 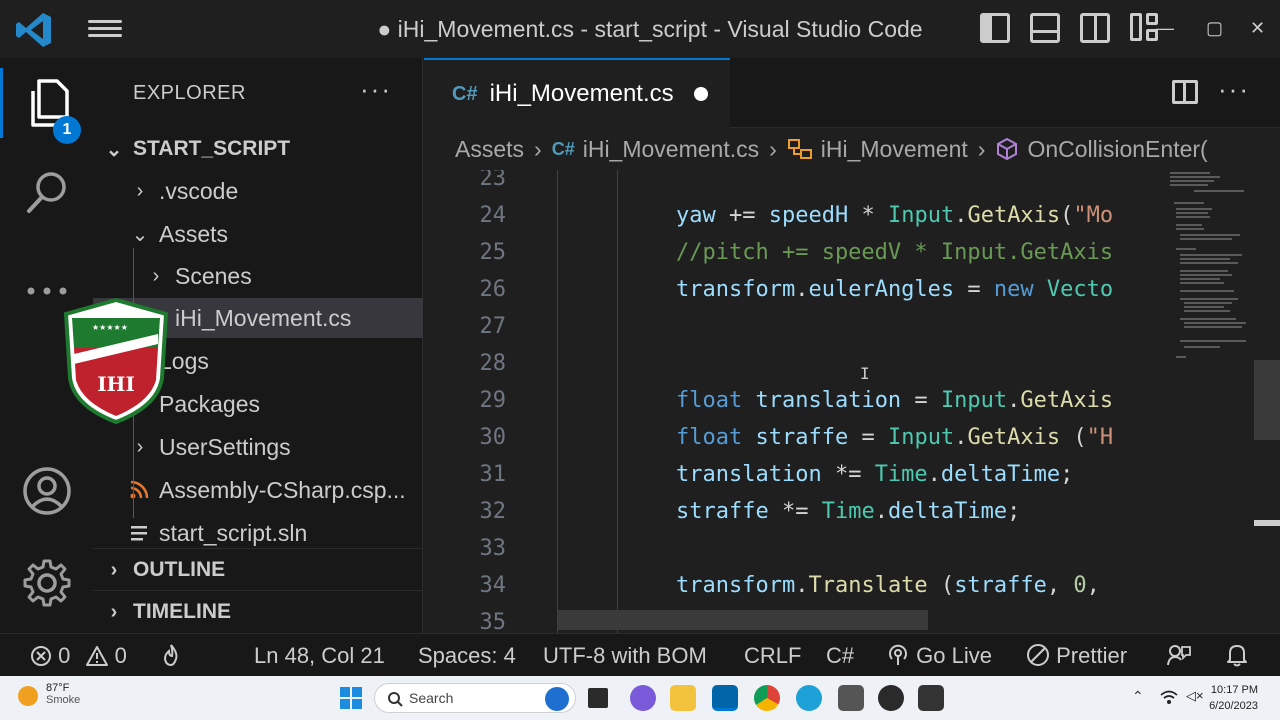 What do you see at coordinates (1237, 658) in the screenshot?
I see `notifications-bell-icon` at bounding box center [1237, 658].